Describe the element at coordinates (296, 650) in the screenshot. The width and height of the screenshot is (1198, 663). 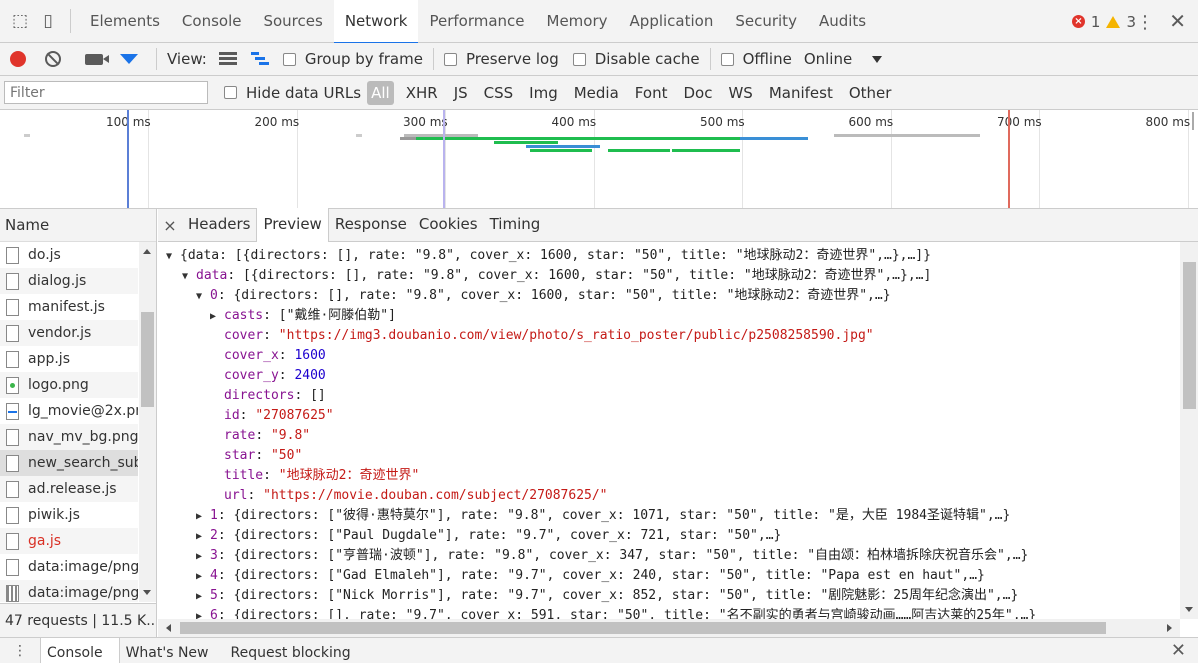
I see `drawer-tab-request-blocking: Request blocking` at that location.